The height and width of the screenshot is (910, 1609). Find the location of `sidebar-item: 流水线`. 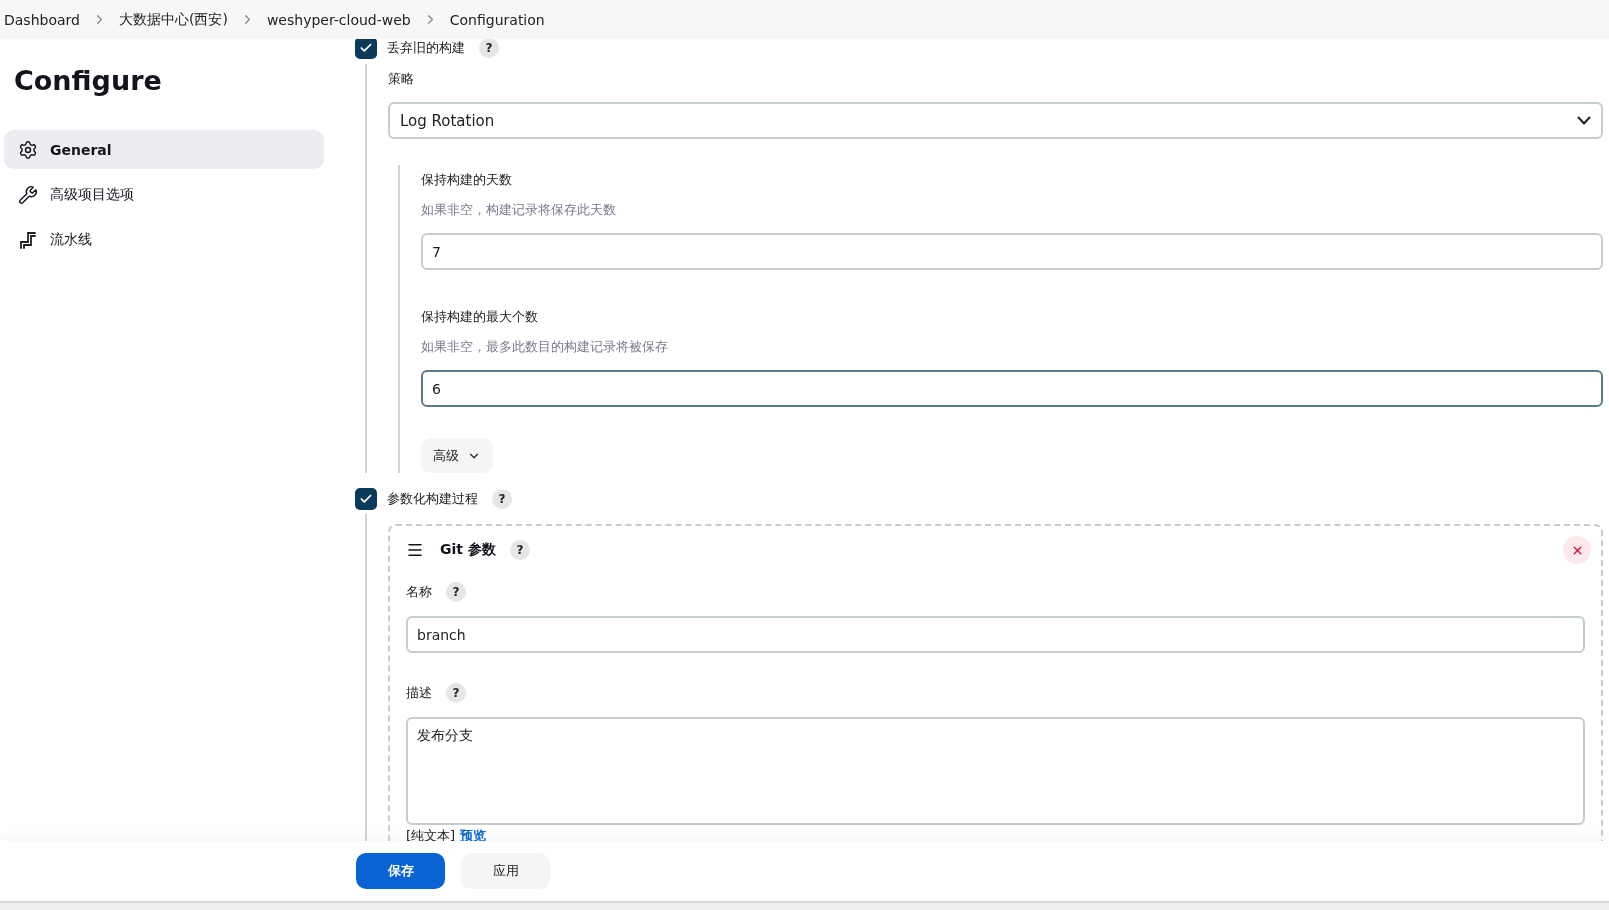

sidebar-item: 流水线 is located at coordinates (164, 239).